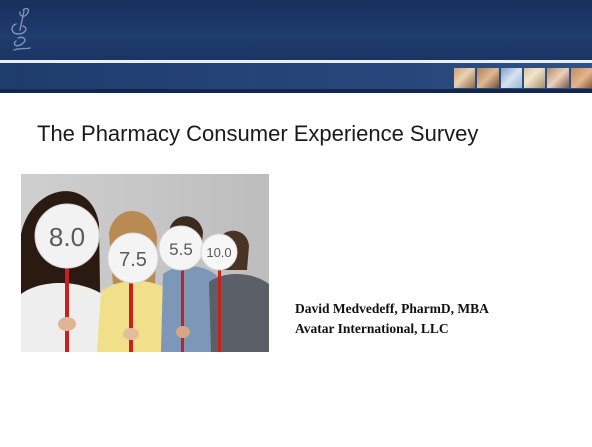 The image size is (592, 447). What do you see at coordinates (296, 91) in the screenshot?
I see `header-bottom-rule` at bounding box center [296, 91].